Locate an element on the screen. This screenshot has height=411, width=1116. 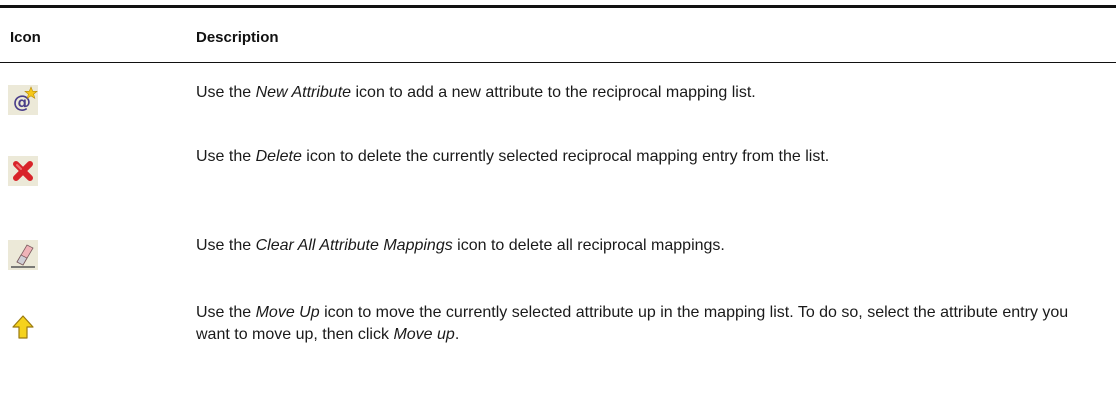
arrow-up-icon is located at coordinates (23, 327).